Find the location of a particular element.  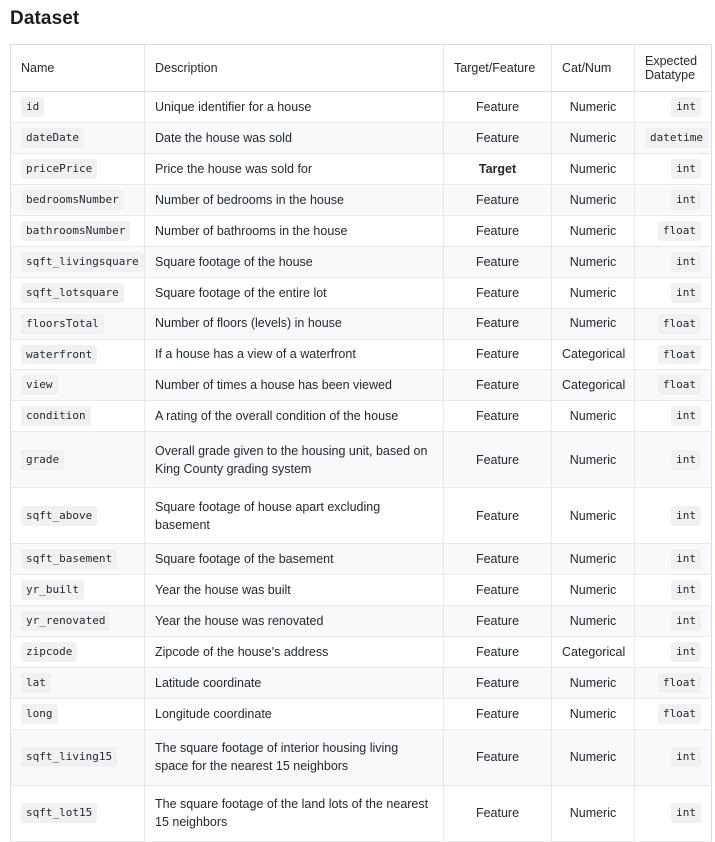

cell-name: bedroomsNumber is located at coordinates (77, 200).